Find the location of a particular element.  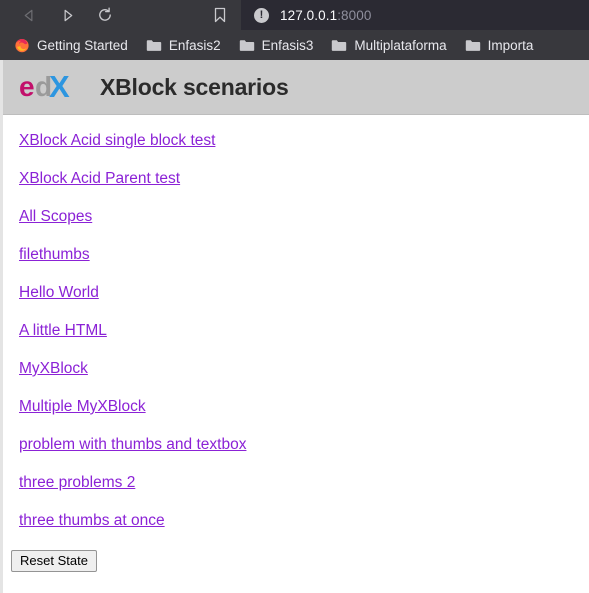

bookmark-label: Importa is located at coordinates (510, 45).